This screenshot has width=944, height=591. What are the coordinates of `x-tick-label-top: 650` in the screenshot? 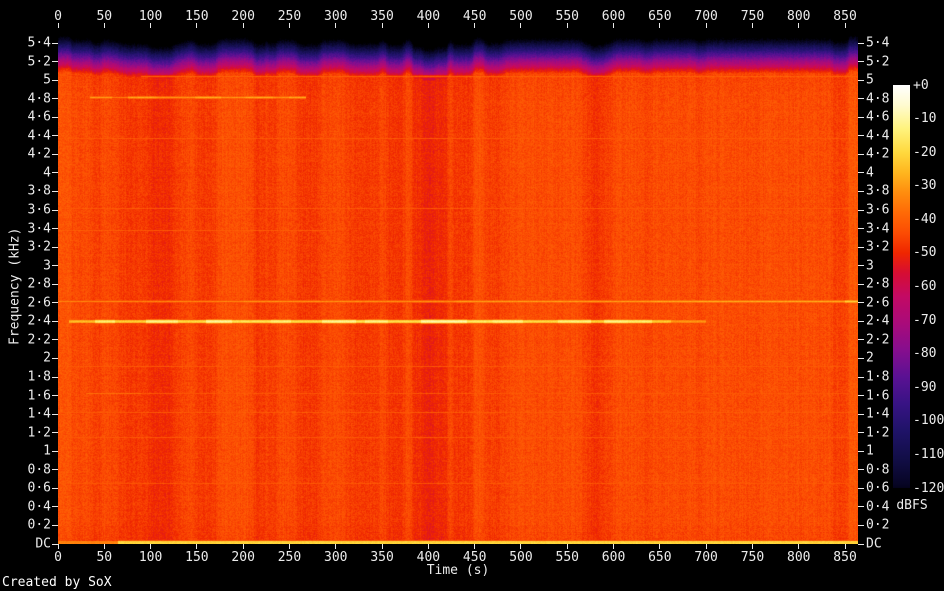 It's located at (660, 16).